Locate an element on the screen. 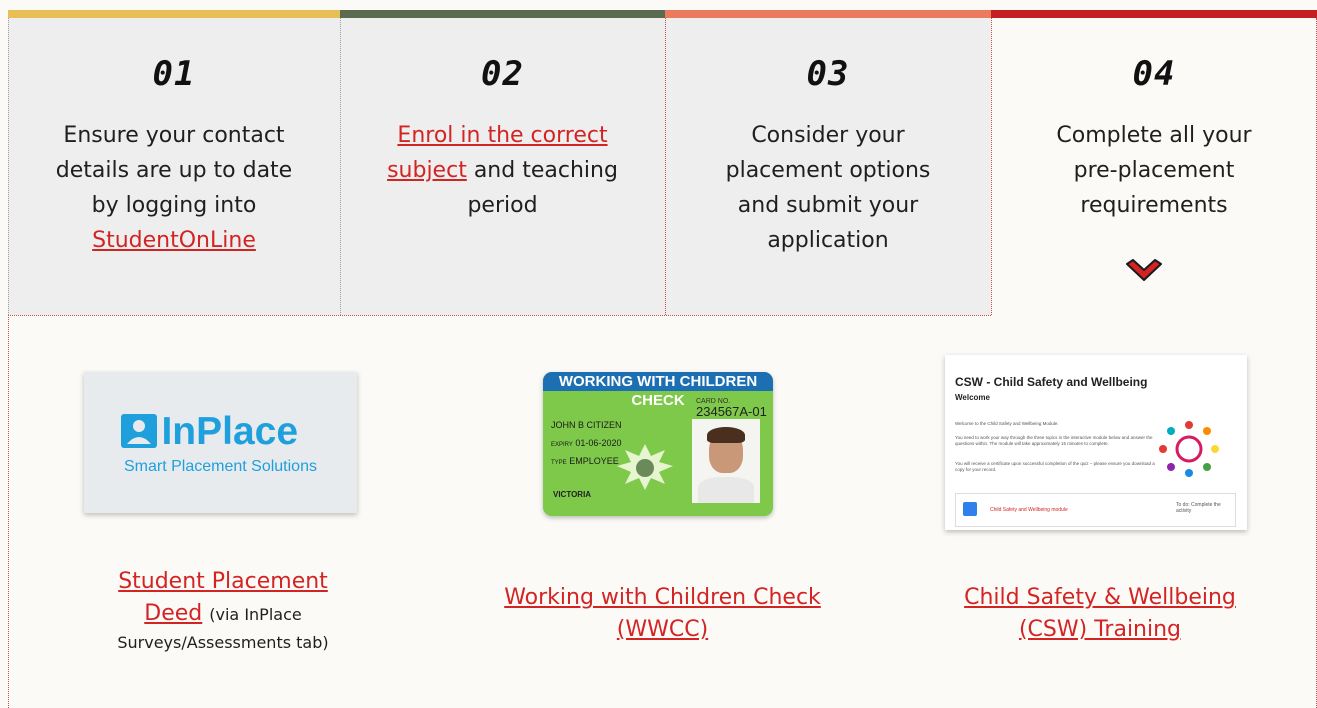  csw-caption: Child Safety & Wellbeing (CSW) Training is located at coordinates (1100, 614).